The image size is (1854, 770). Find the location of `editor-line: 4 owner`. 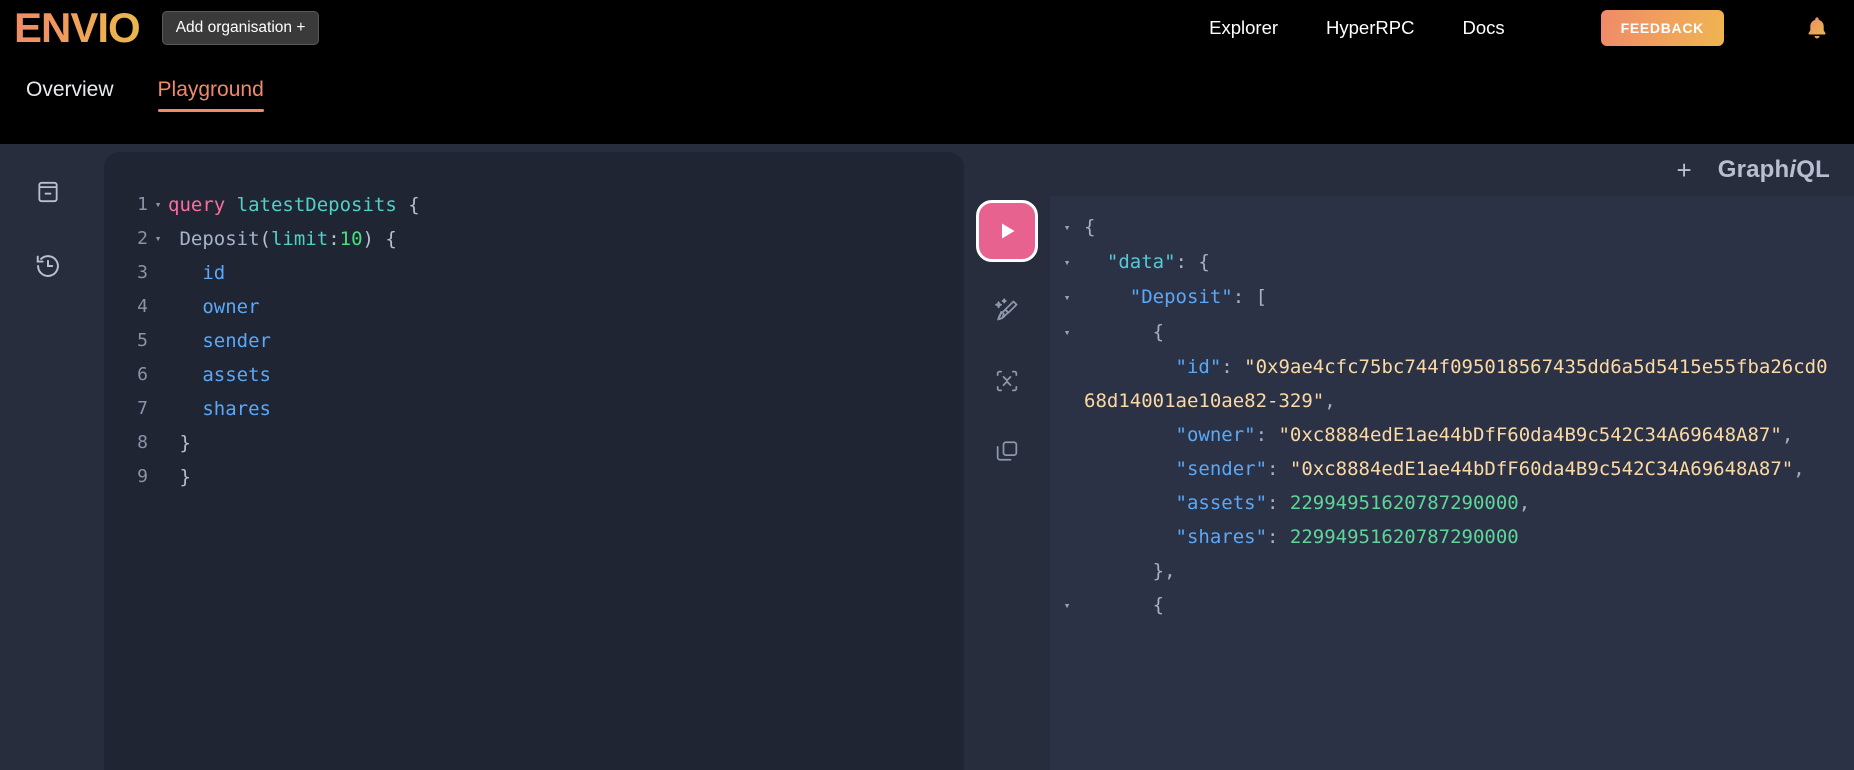

editor-line: 4 owner is located at coordinates (534, 307).